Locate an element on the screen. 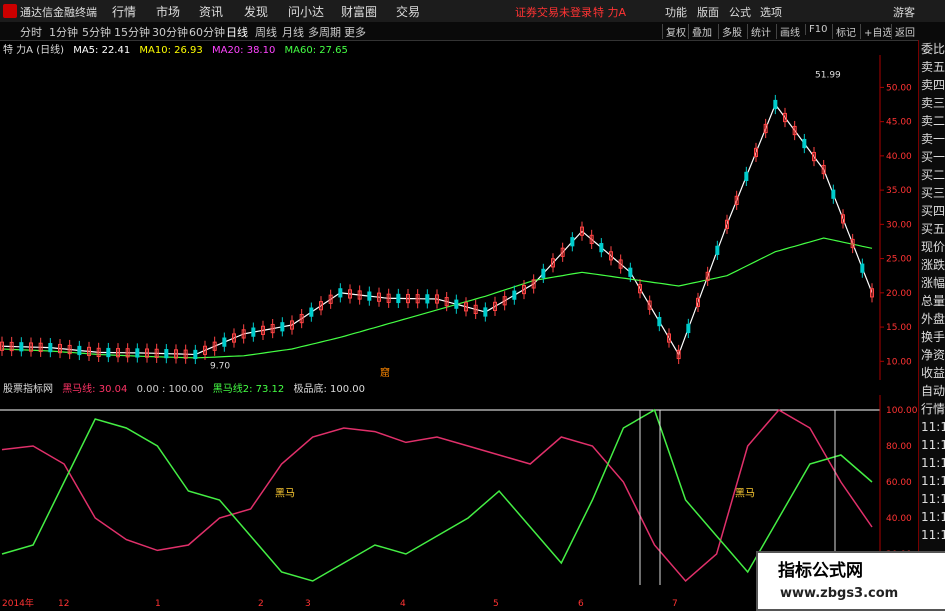 The height and width of the screenshot is (611, 945). indicator-line1: 黑马线: 30.04 is located at coordinates (95, 389).